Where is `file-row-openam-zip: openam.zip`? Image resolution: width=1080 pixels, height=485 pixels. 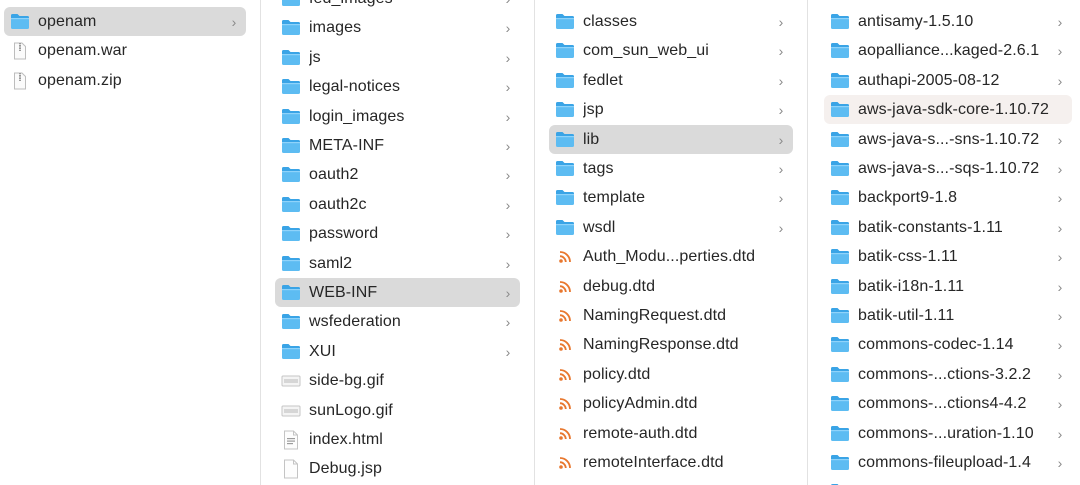 file-row-openam-zip: openam.zip is located at coordinates (125, 80).